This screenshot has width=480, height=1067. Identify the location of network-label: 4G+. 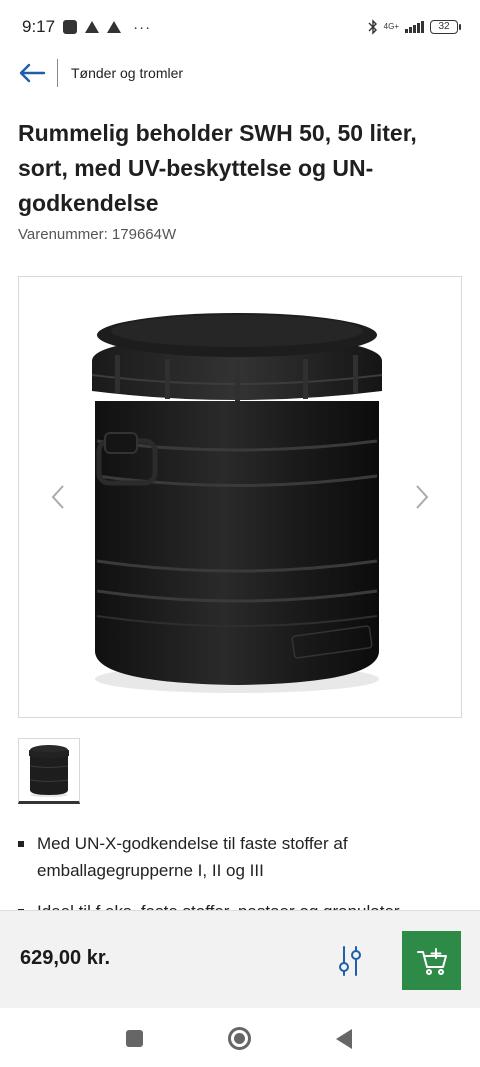
(391, 26).